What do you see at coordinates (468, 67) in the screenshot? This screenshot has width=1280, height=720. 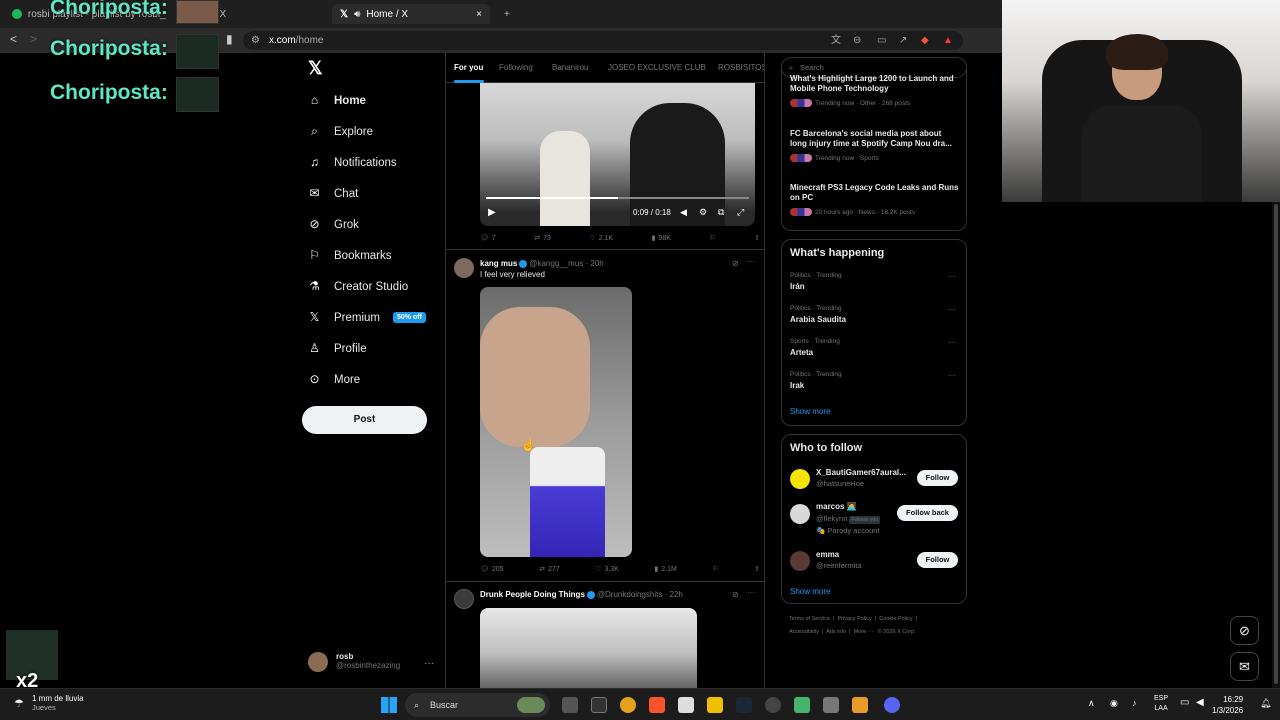 I see `tab-for-you: For you` at bounding box center [468, 67].